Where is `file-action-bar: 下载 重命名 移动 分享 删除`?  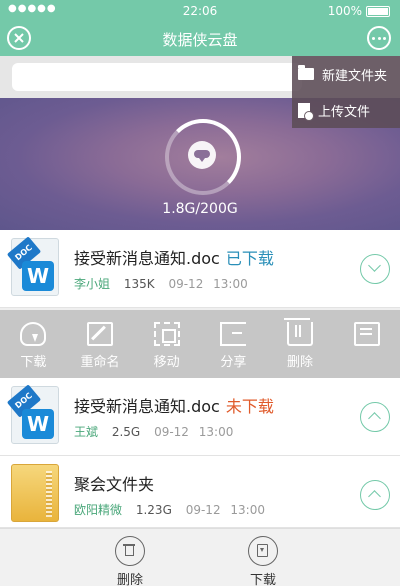 file-action-bar: 下载 重命名 移动 分享 删除 is located at coordinates (200, 344).